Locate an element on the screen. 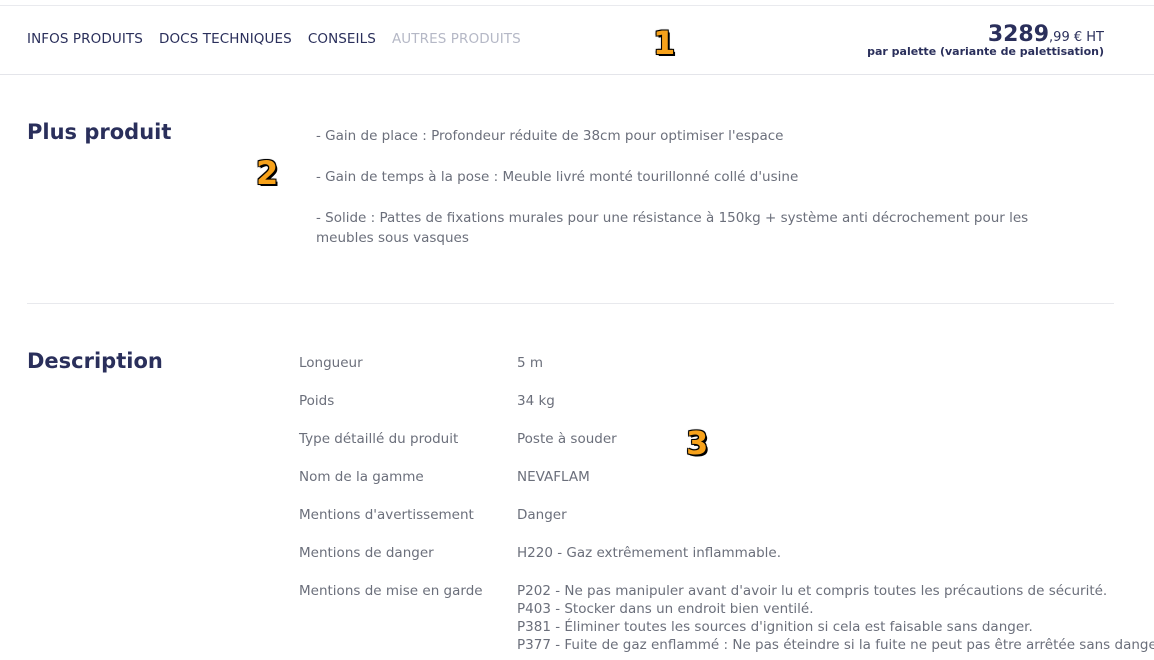 The width and height of the screenshot is (1154, 660). row-value: Poste à souder is located at coordinates (567, 439).